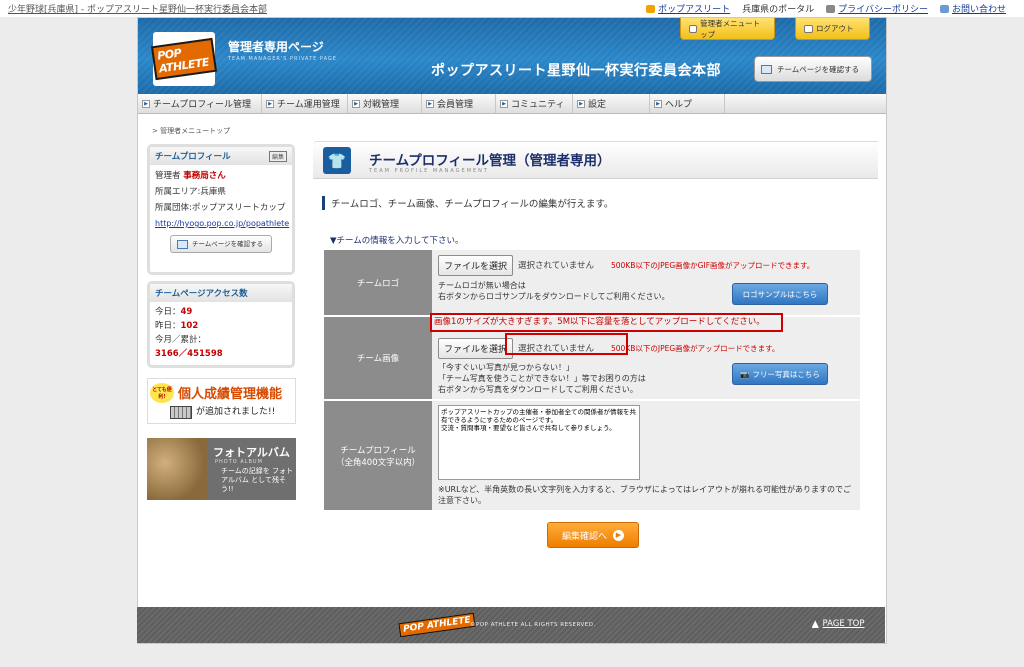 The height and width of the screenshot is (667, 1024). What do you see at coordinates (877, 8) in the screenshot?
I see `top-link-privacy: プライバシーポリシー` at bounding box center [877, 8].